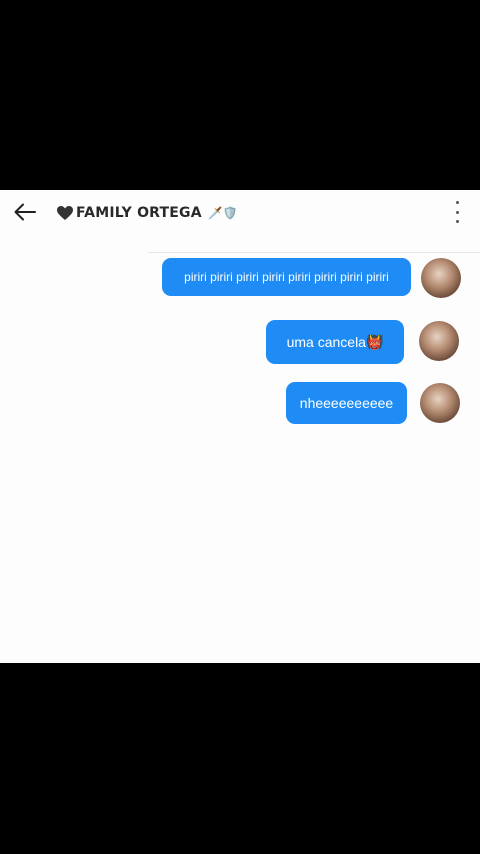 The width and height of the screenshot is (480, 854). I want to click on heart-icon, so click(65, 213).